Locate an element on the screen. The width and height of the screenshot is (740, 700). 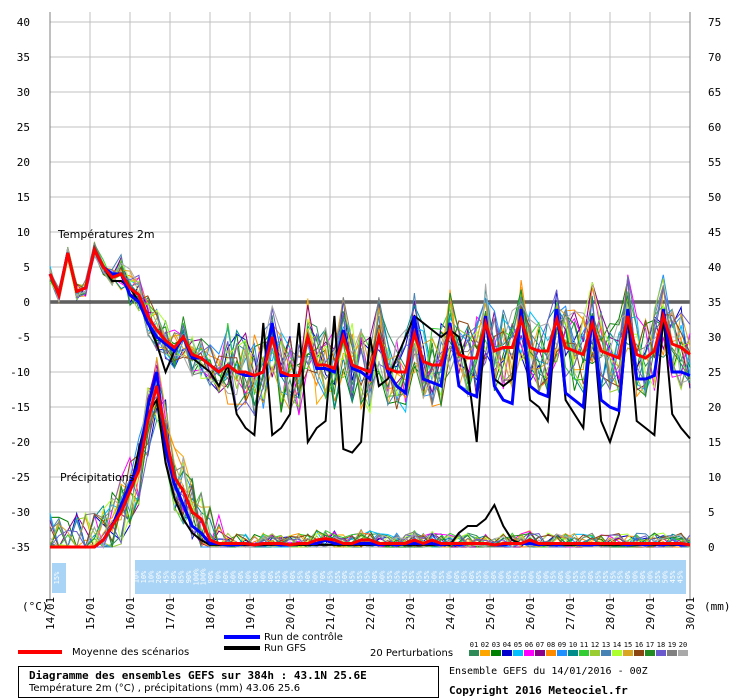
left-tick-label: -35 is located at coordinates (20, 547).